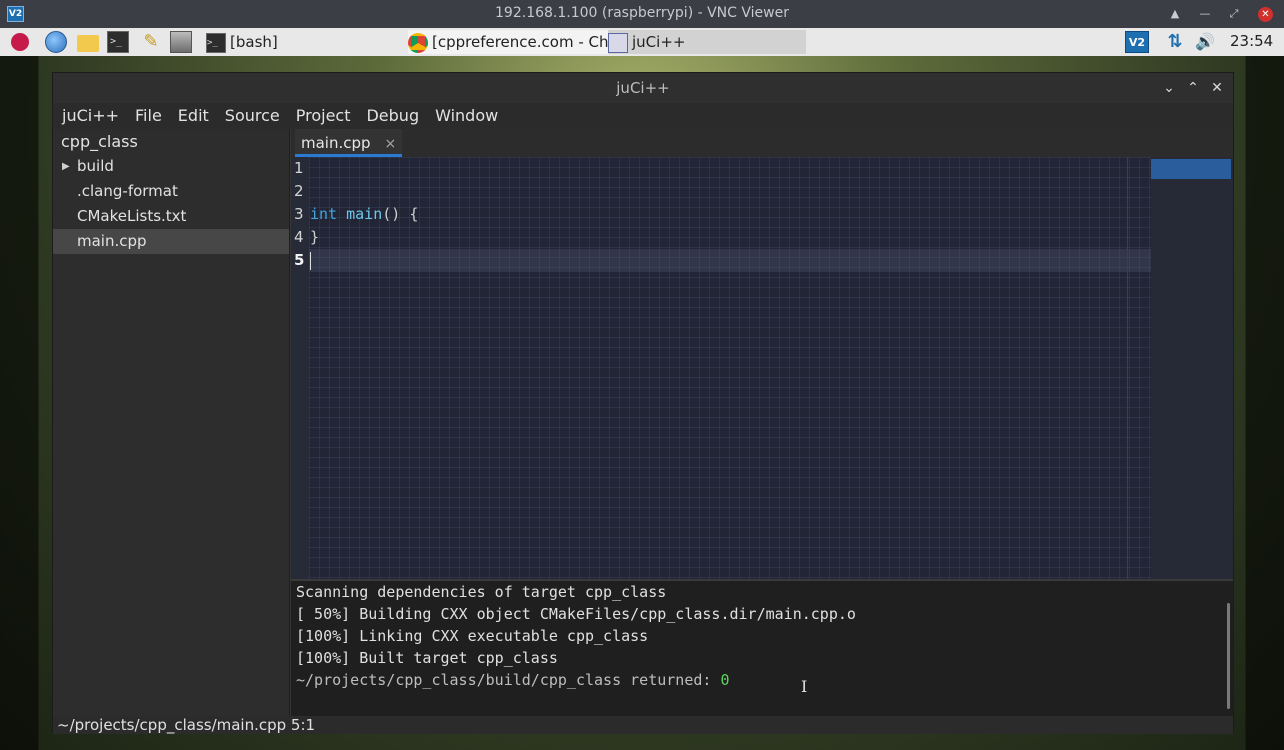 The width and height of the screenshot is (1284, 750). Describe the element at coordinates (659, 42) in the screenshot. I see `task-label: juCi++` at that location.